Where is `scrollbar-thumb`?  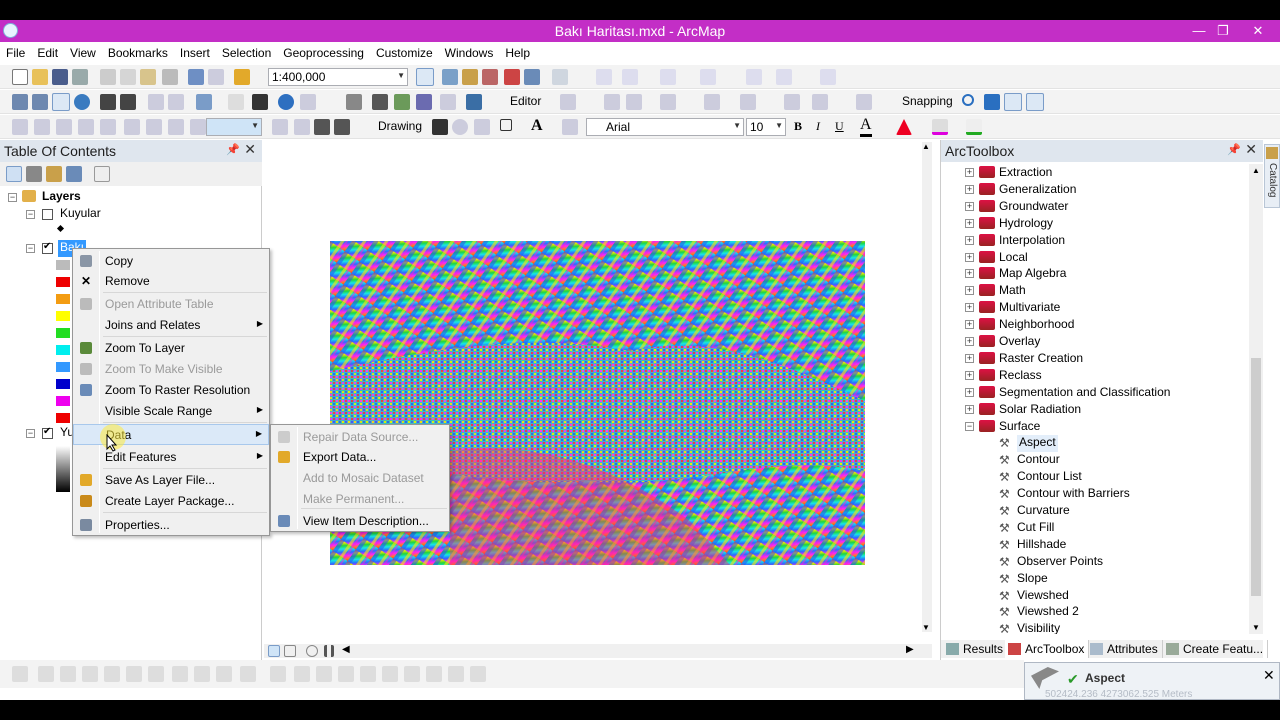
scrollbar-thumb is located at coordinates (1256, 477).